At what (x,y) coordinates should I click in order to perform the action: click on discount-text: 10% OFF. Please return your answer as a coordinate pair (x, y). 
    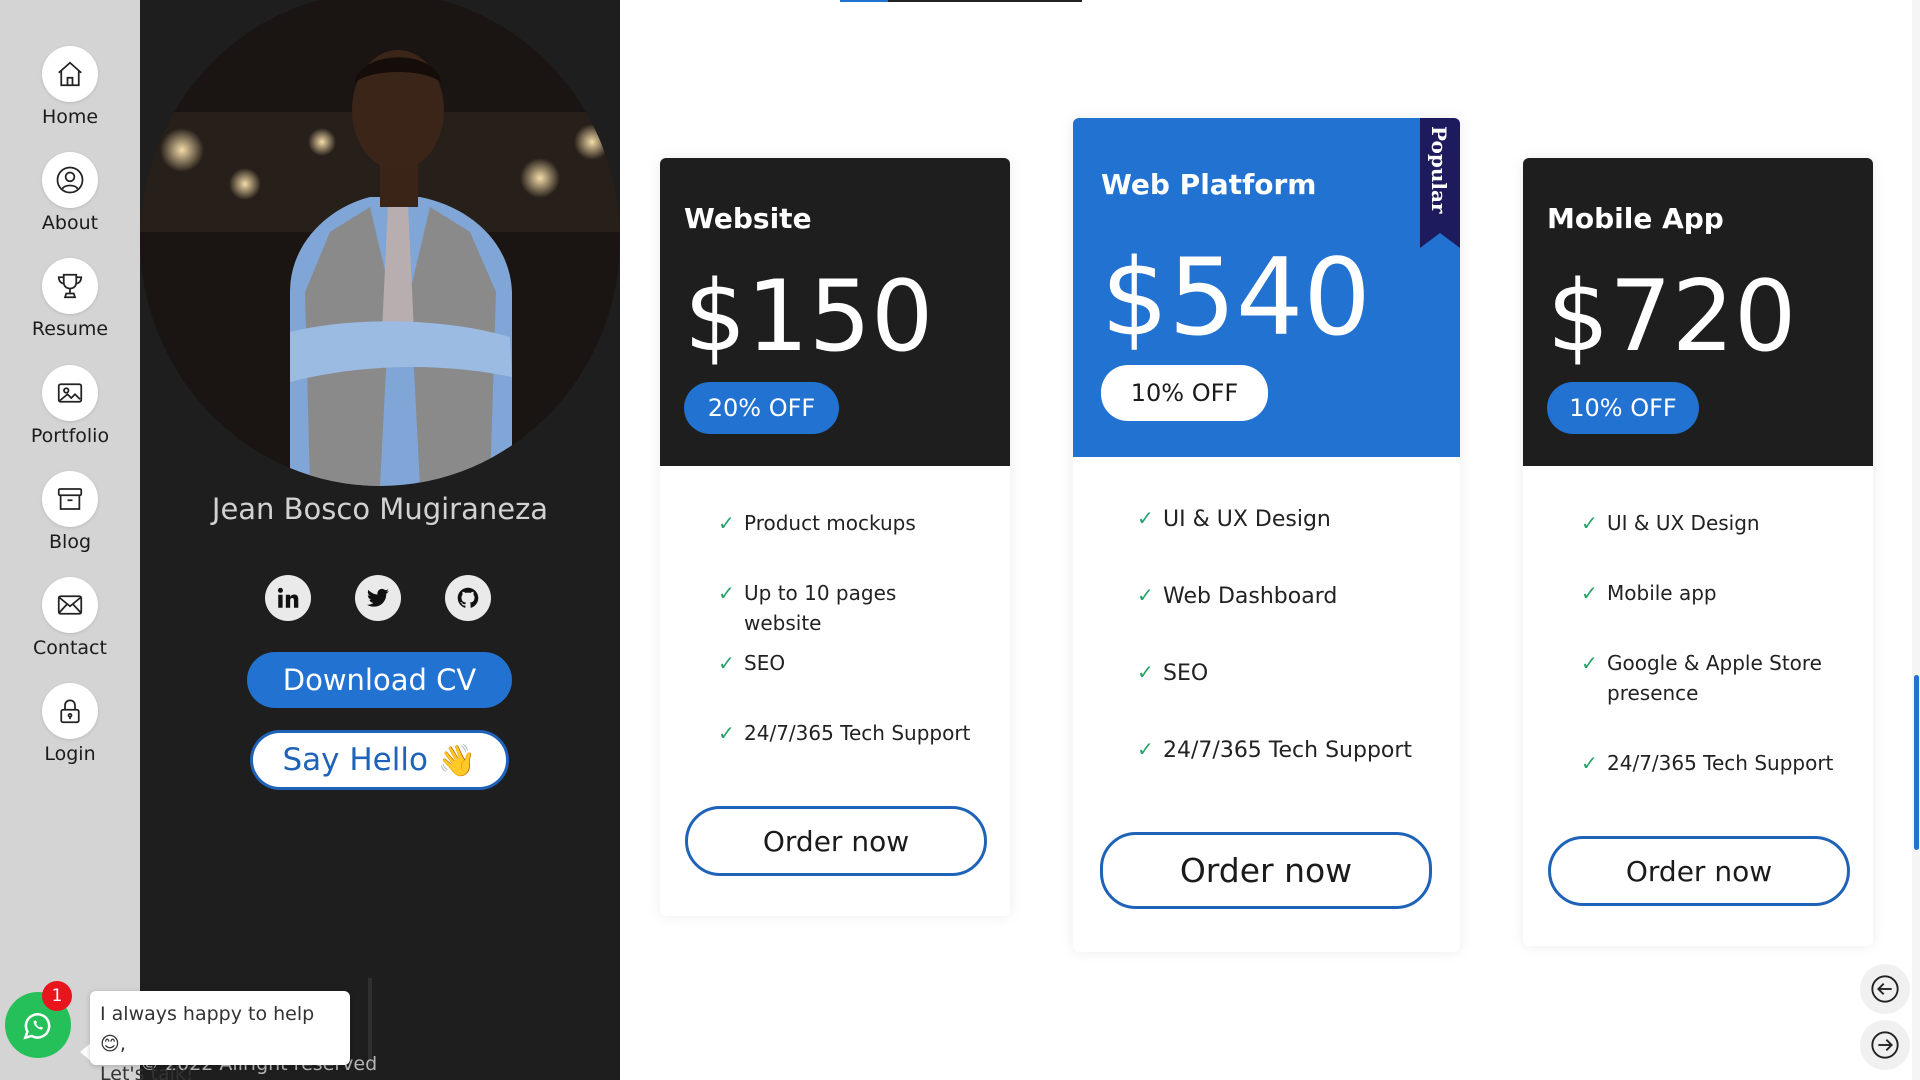
    Looking at the image, I should click on (1184, 393).